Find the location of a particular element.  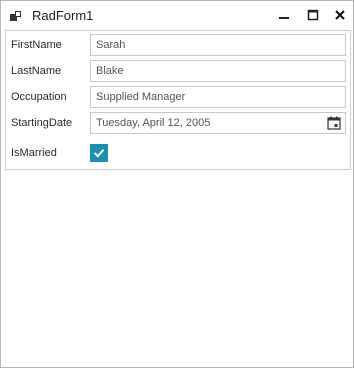

first-name-field is located at coordinates (218, 45).